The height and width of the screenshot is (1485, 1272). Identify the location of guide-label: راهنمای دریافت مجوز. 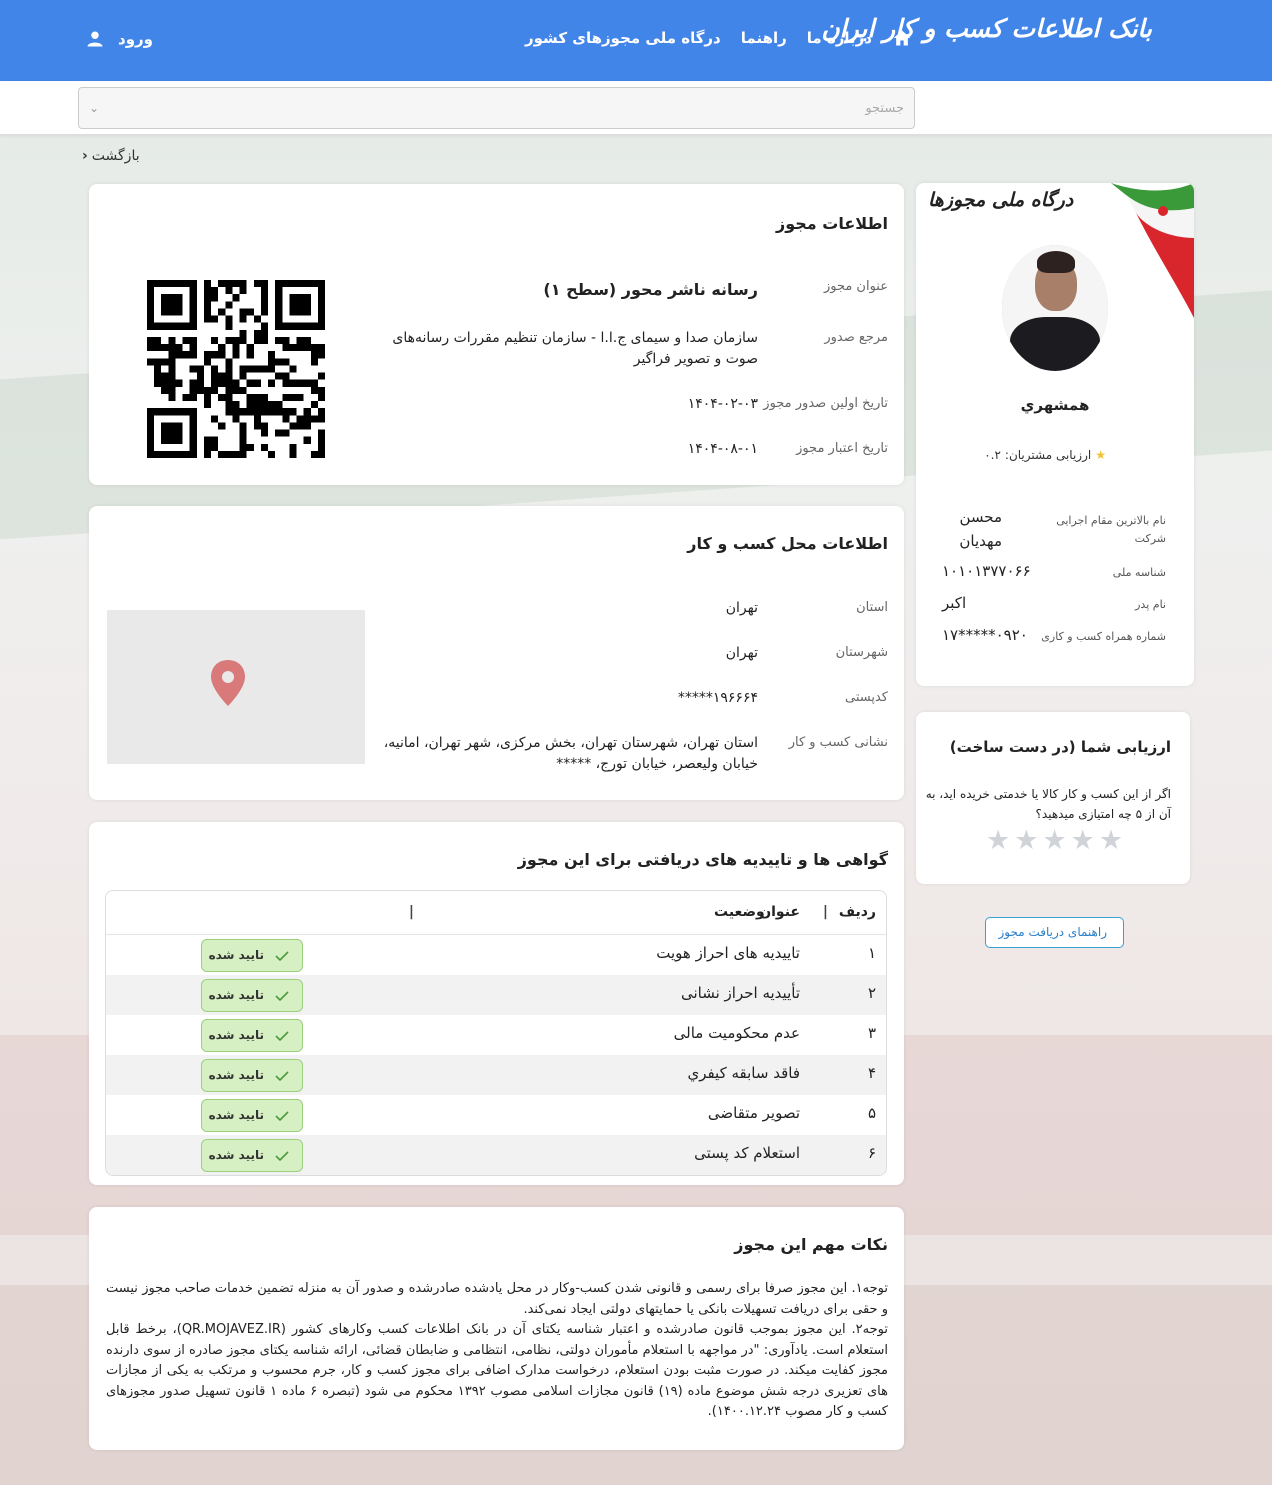
(1052, 932).